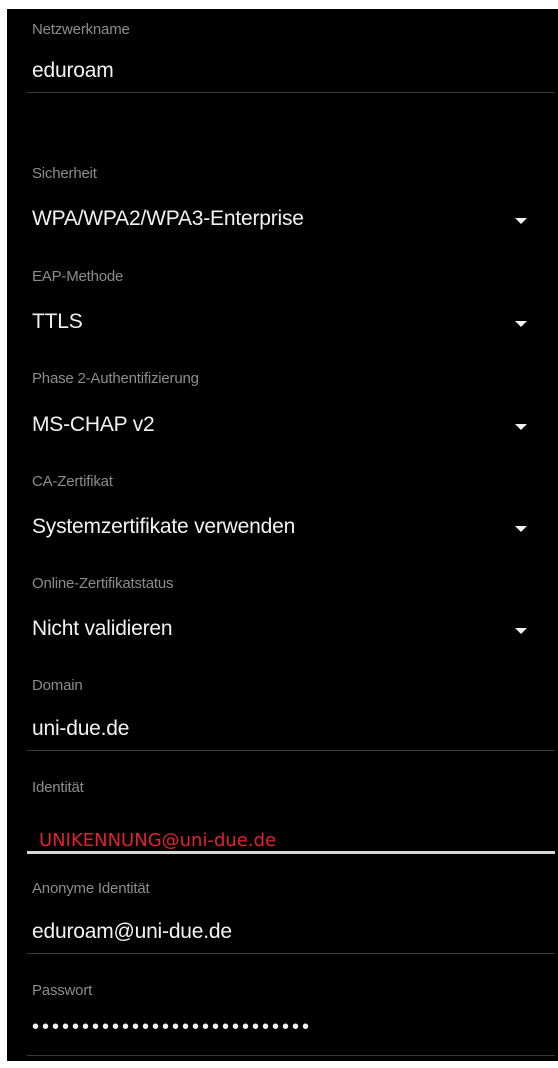 The height and width of the screenshot is (1068, 558). Describe the element at coordinates (93, 424) in the screenshot. I see `phase2-auth-value: MS-CHAP v2` at that location.